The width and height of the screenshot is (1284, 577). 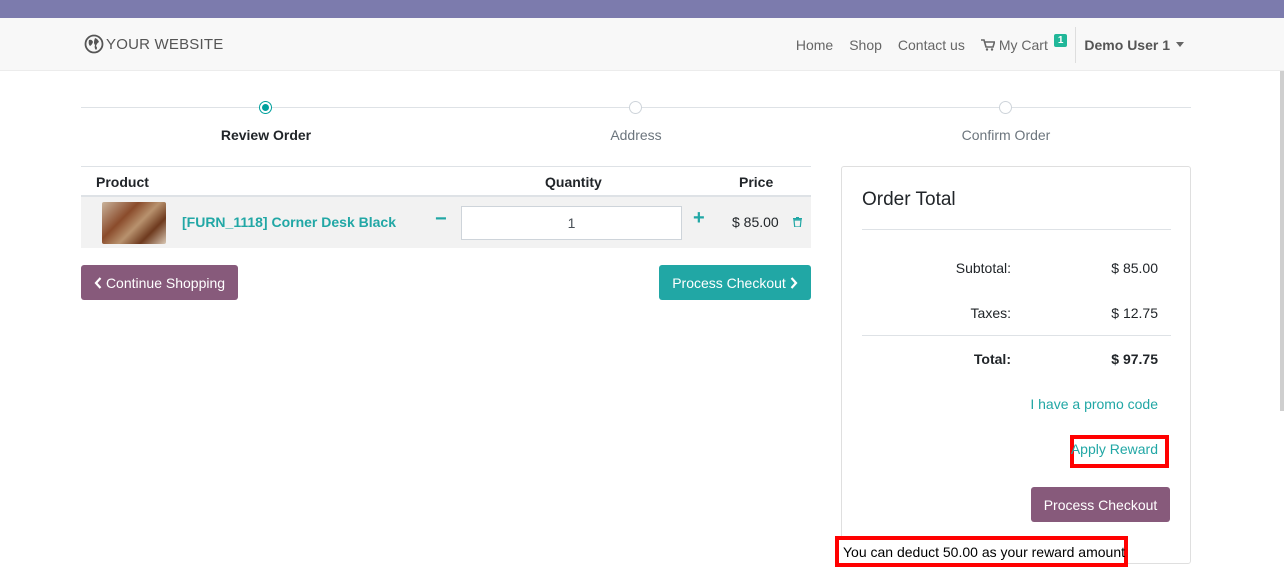 What do you see at coordinates (931, 45) in the screenshot?
I see `nav-contact-link: Contact us` at bounding box center [931, 45].